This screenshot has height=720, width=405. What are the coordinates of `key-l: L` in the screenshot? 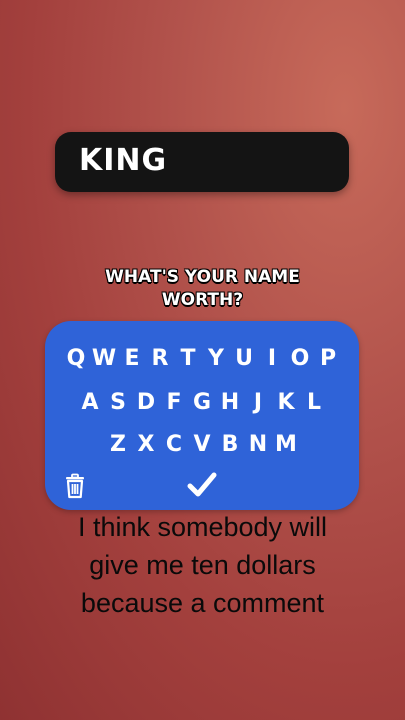 It's located at (314, 403).